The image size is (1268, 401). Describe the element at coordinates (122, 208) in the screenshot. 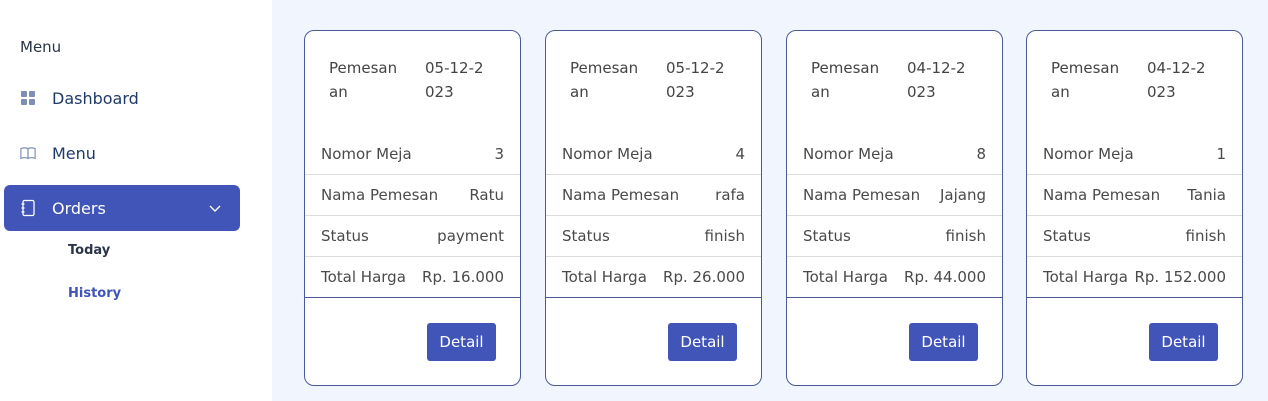

I see `sidebar-item-orders: Orders` at that location.